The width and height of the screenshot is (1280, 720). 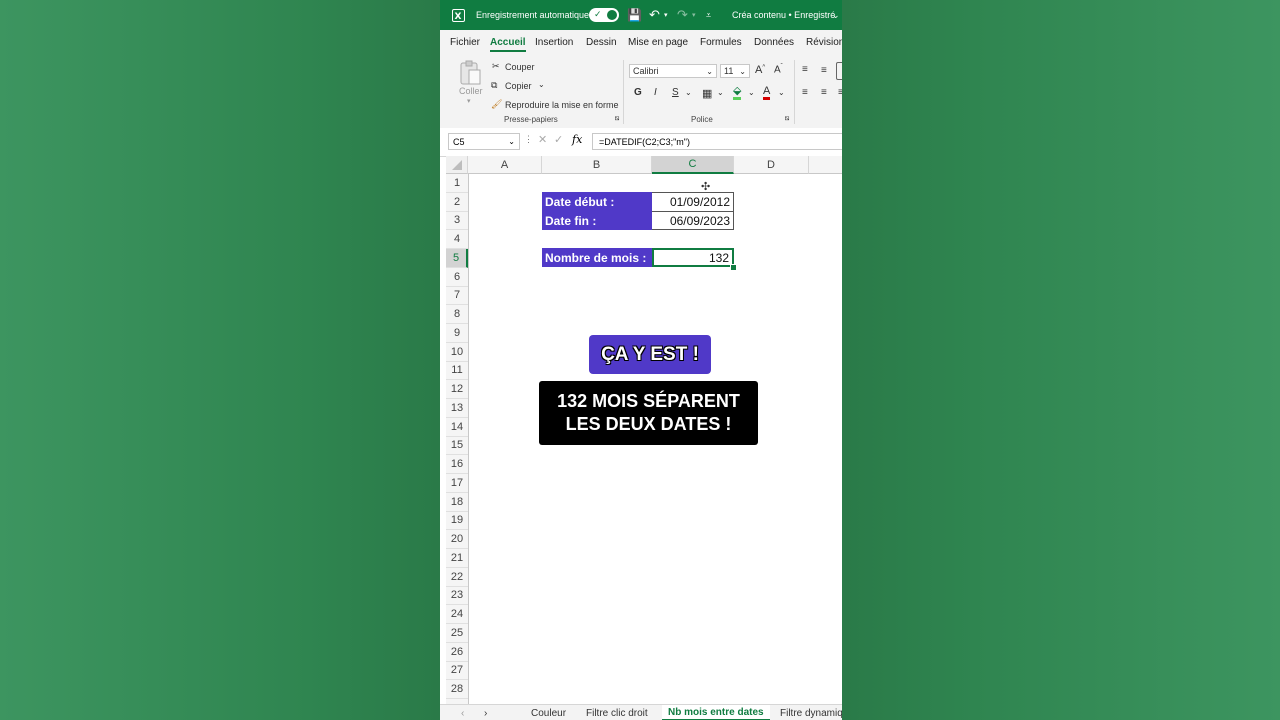 I want to click on row-header-25: 25, so click(x=457, y=633).